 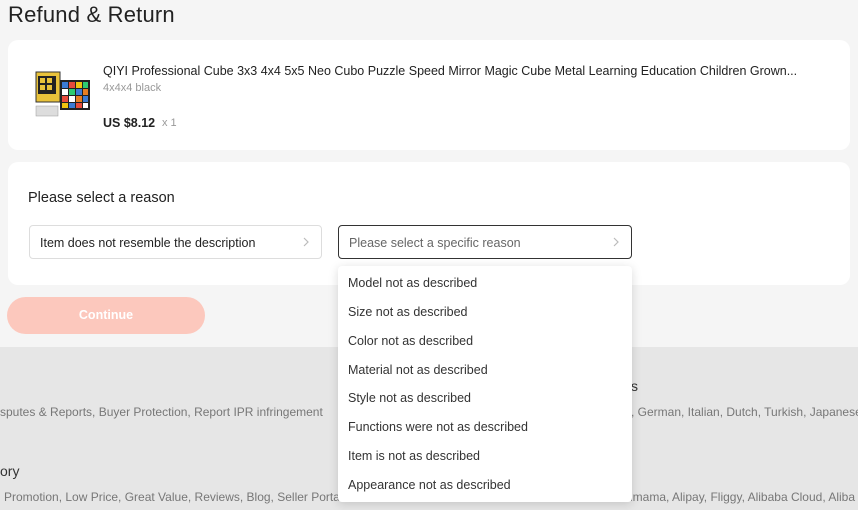 I want to click on page-title: Refund & Return, so click(x=91, y=14).